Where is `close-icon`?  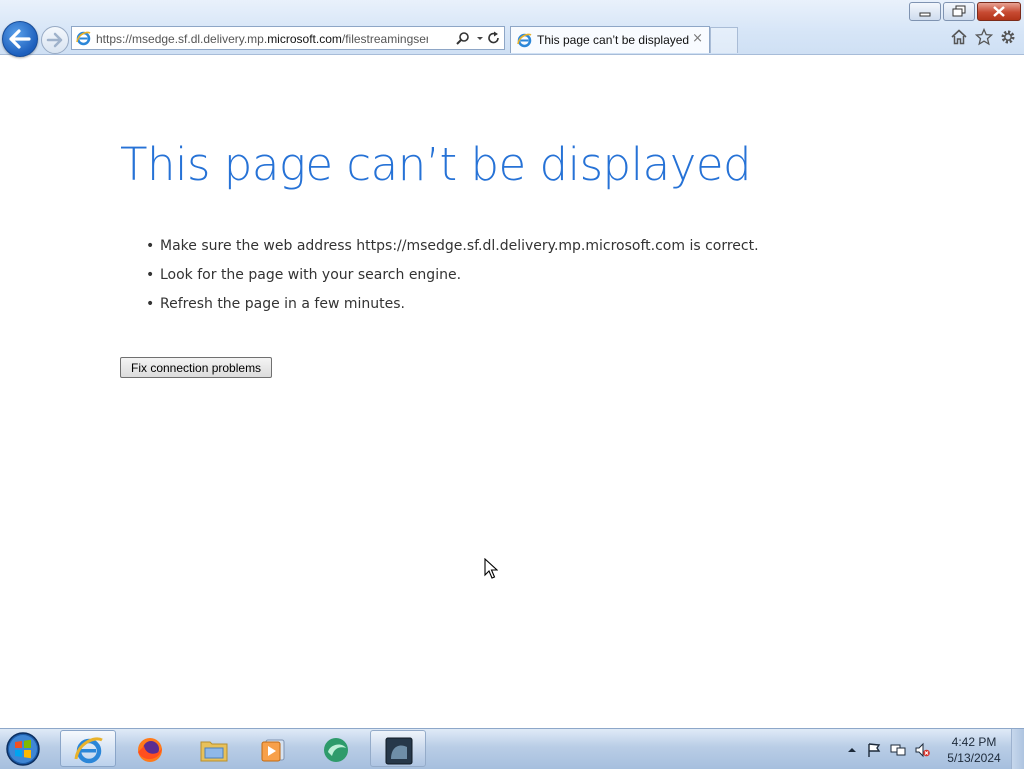 close-icon is located at coordinates (999, 11).